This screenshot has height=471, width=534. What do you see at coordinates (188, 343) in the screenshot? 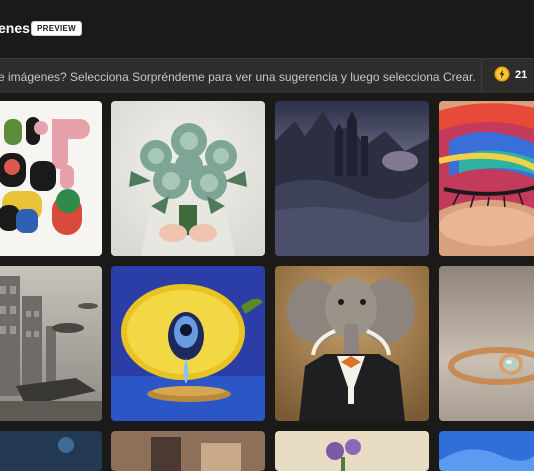
I see `lemon-eye-image` at bounding box center [188, 343].